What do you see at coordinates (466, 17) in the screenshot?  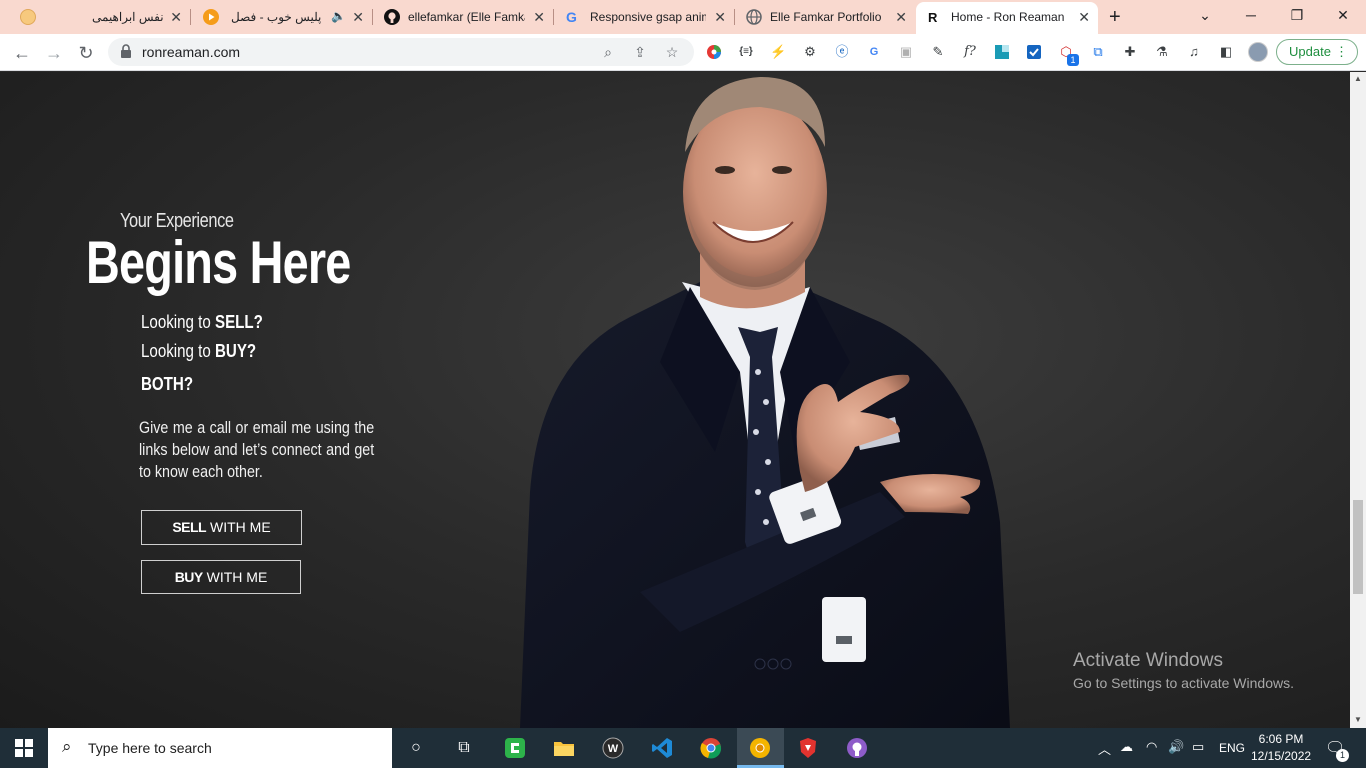 I see `tab-title: ellefamkar (Elle Famka` at bounding box center [466, 17].